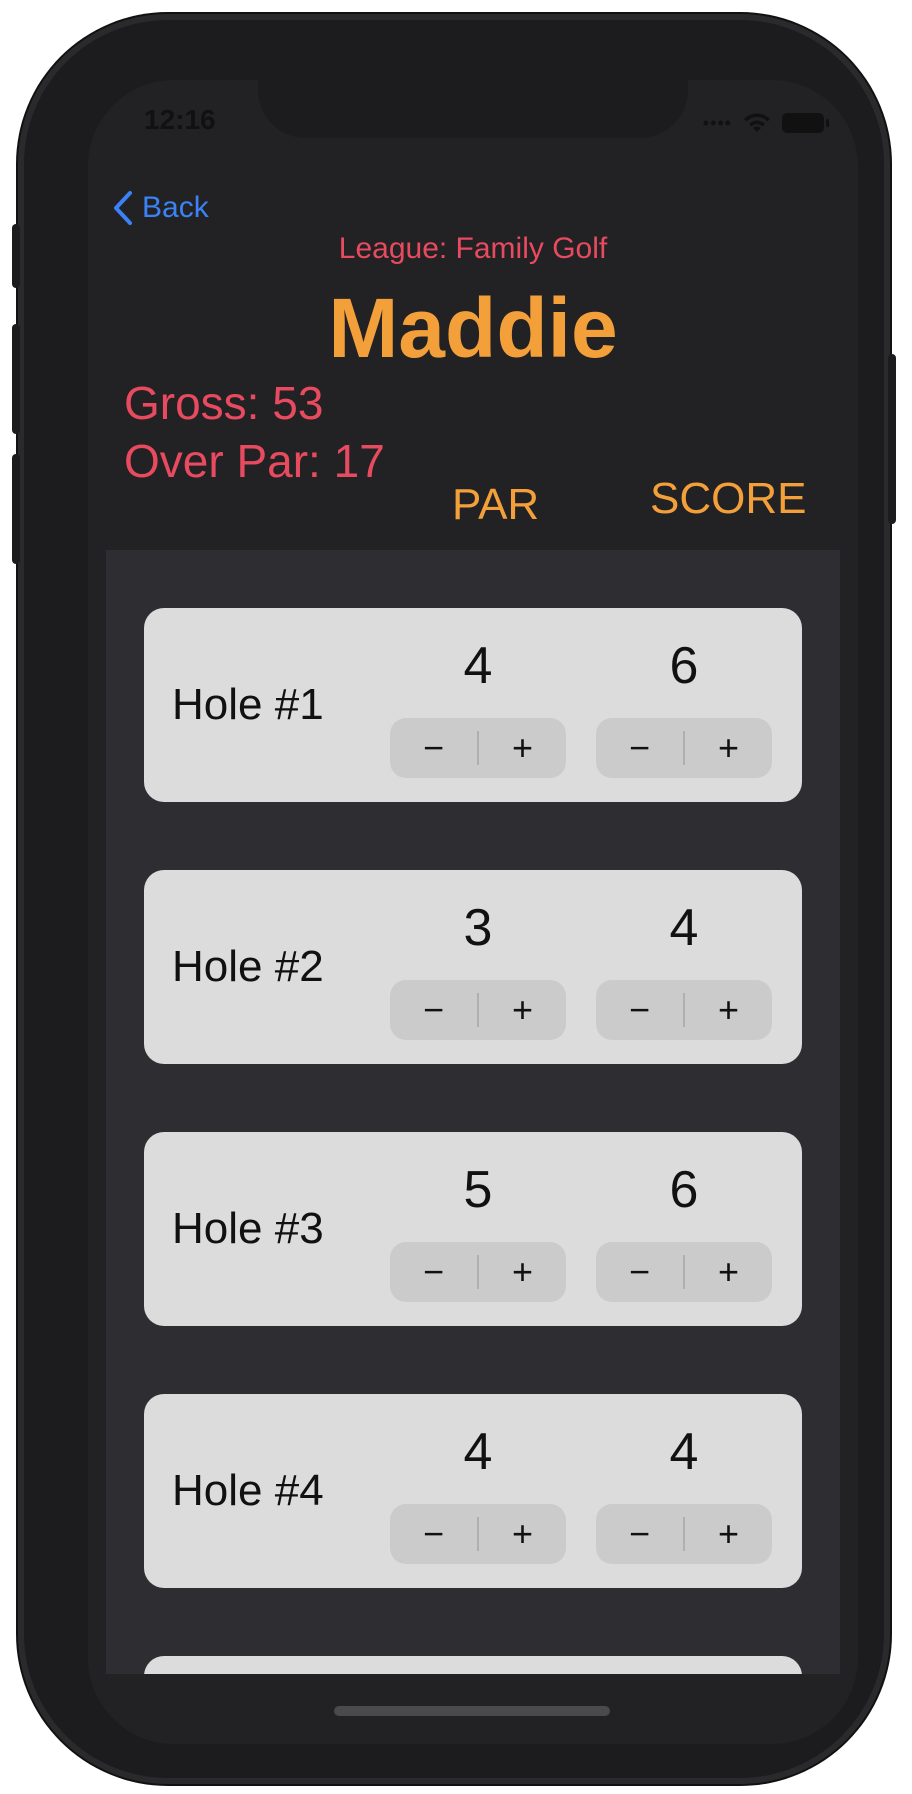  What do you see at coordinates (473, 1665) in the screenshot?
I see `hole-card-partial` at bounding box center [473, 1665].